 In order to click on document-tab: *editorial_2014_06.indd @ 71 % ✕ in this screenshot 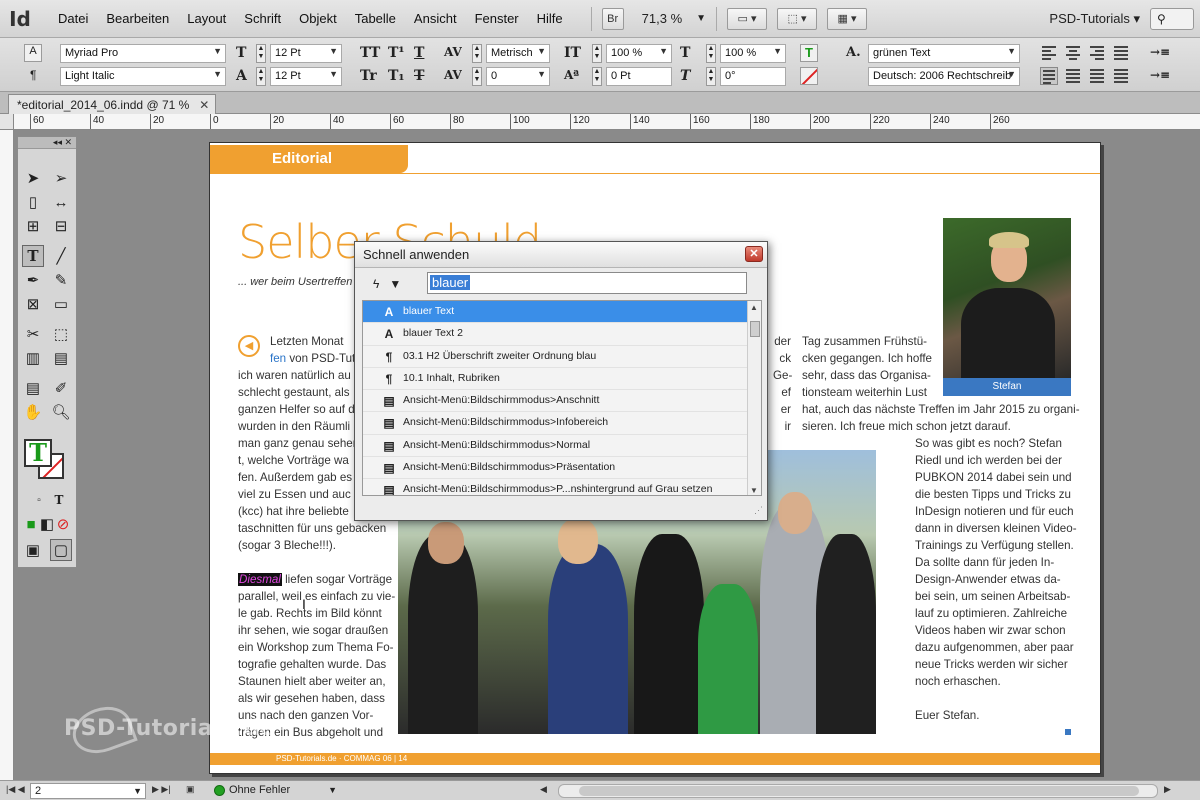, I will do `click(112, 104)`.